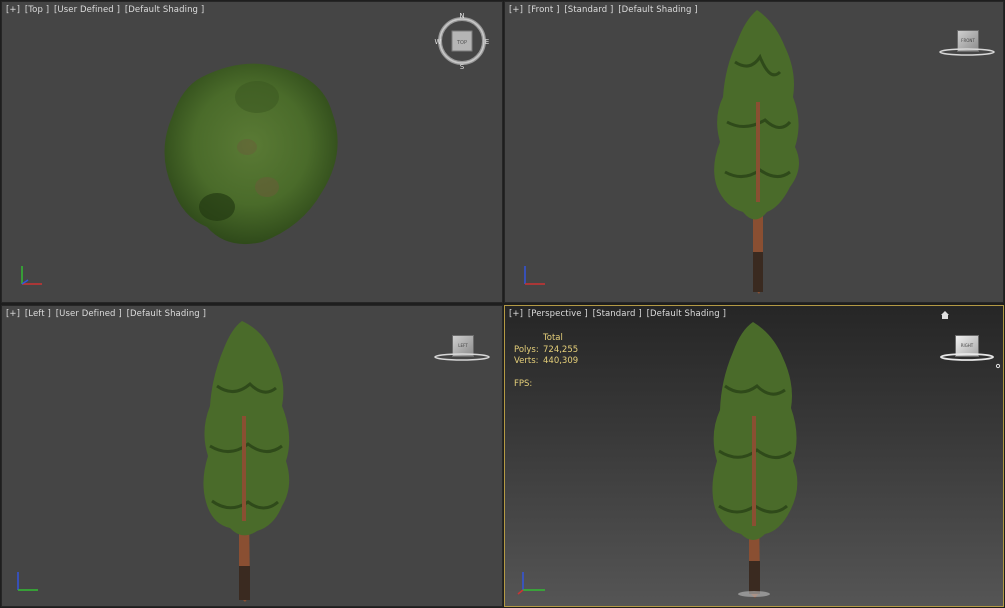  I want to click on viewcube-face-label: TOP, so click(461, 43).